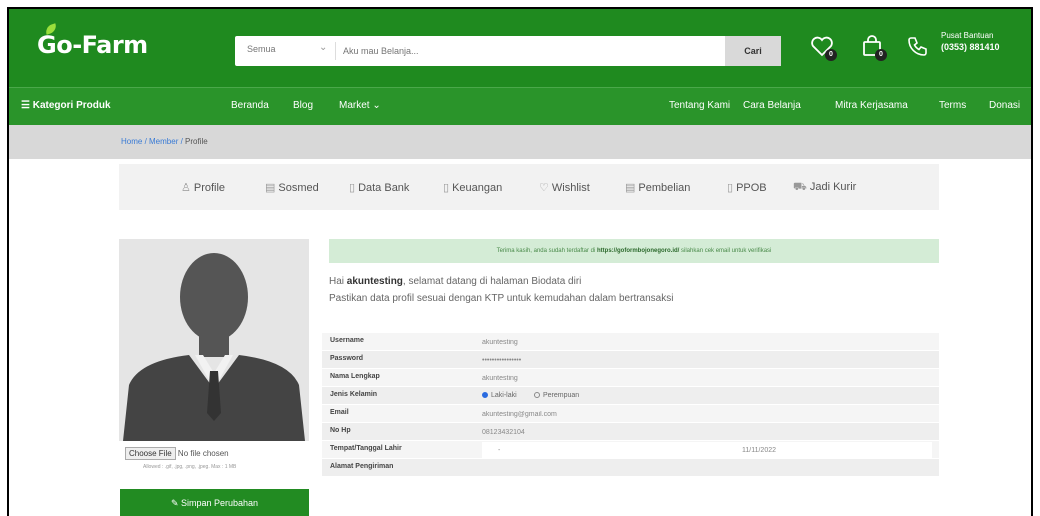 This screenshot has width=1040, height=516. I want to click on password-field, so click(707, 360).